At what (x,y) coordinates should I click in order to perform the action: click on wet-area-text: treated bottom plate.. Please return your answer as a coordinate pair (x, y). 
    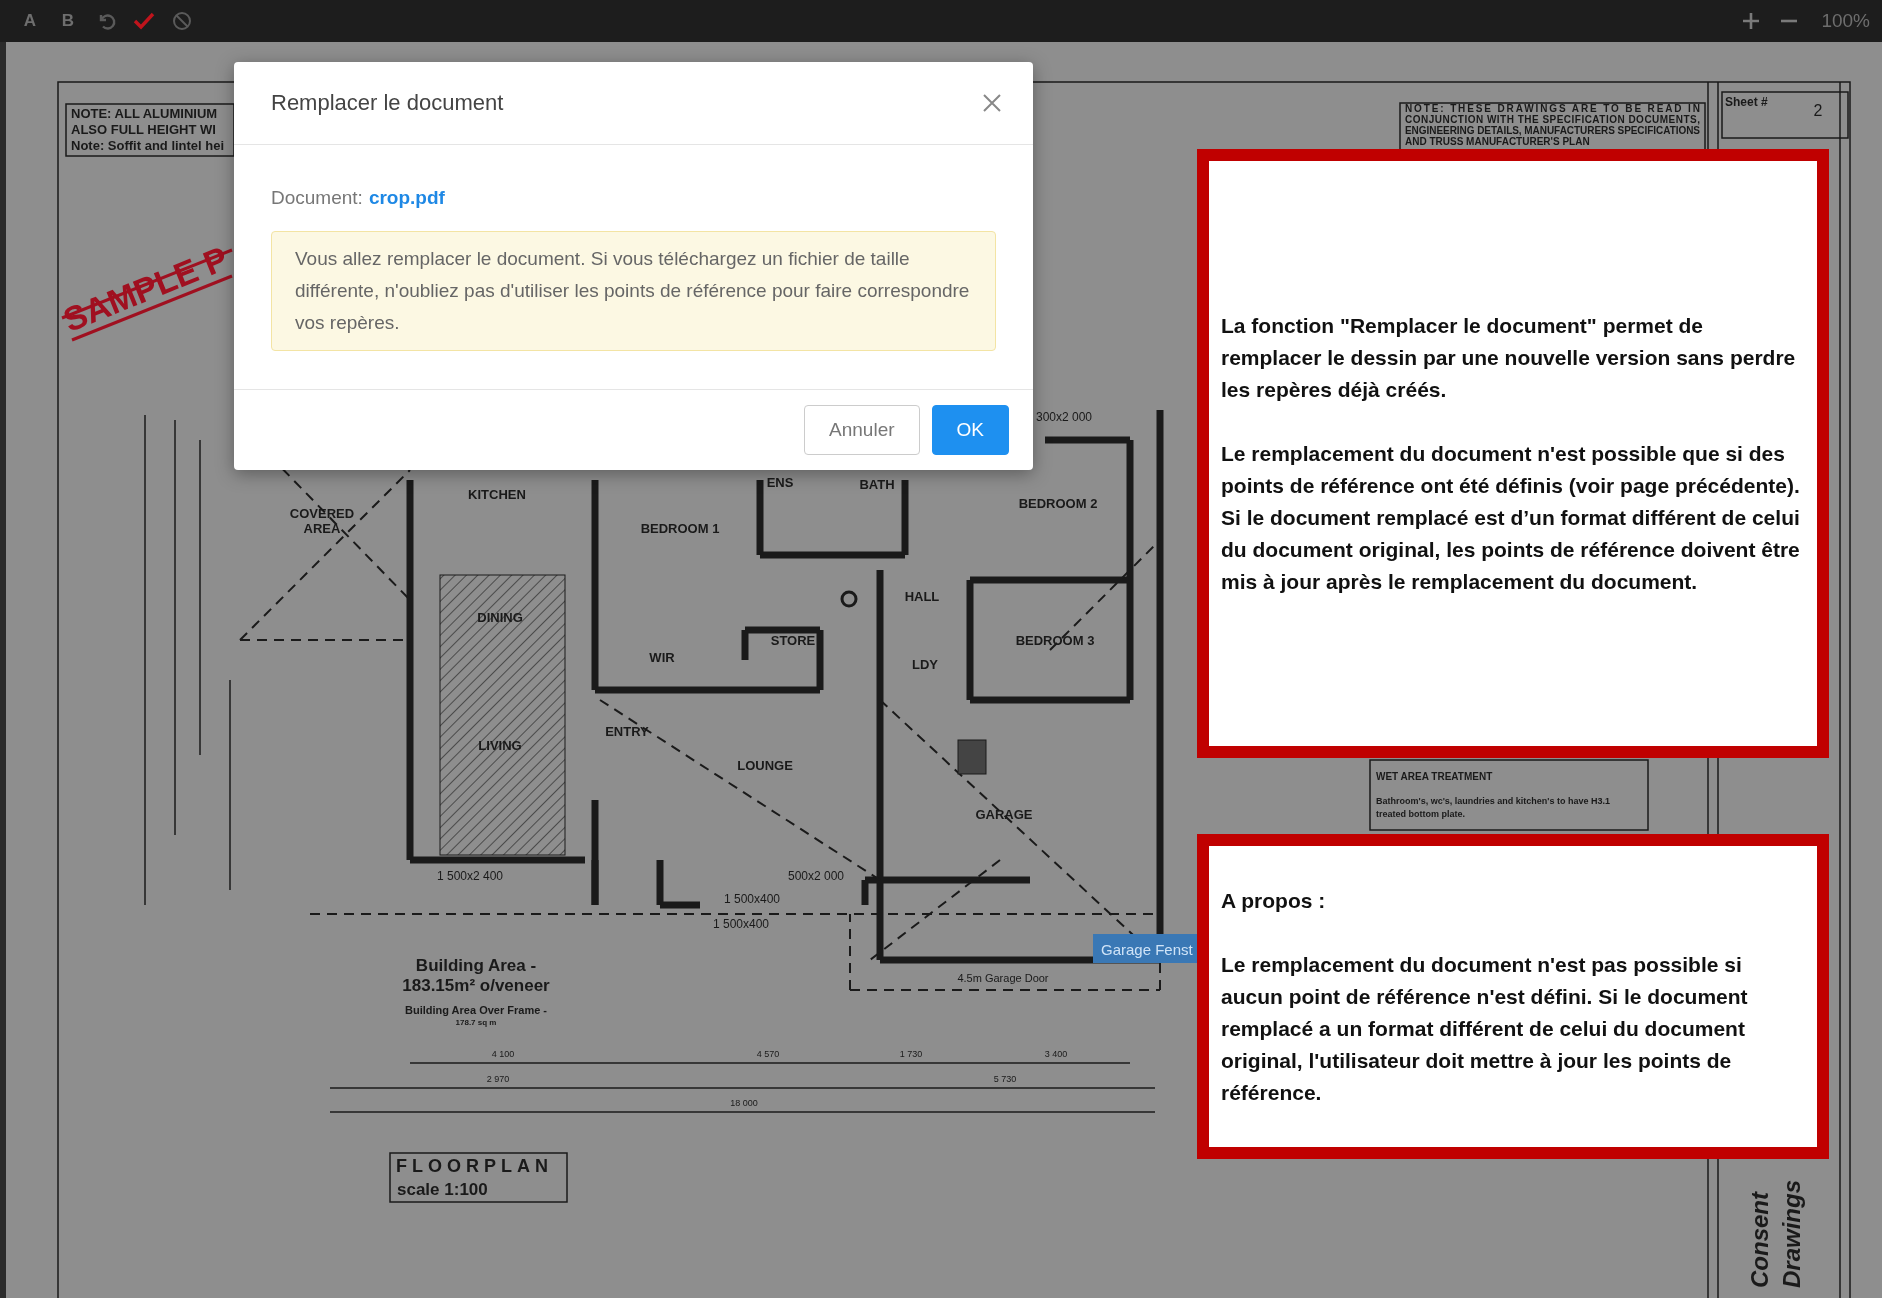
    Looking at the image, I should click on (1420, 814).